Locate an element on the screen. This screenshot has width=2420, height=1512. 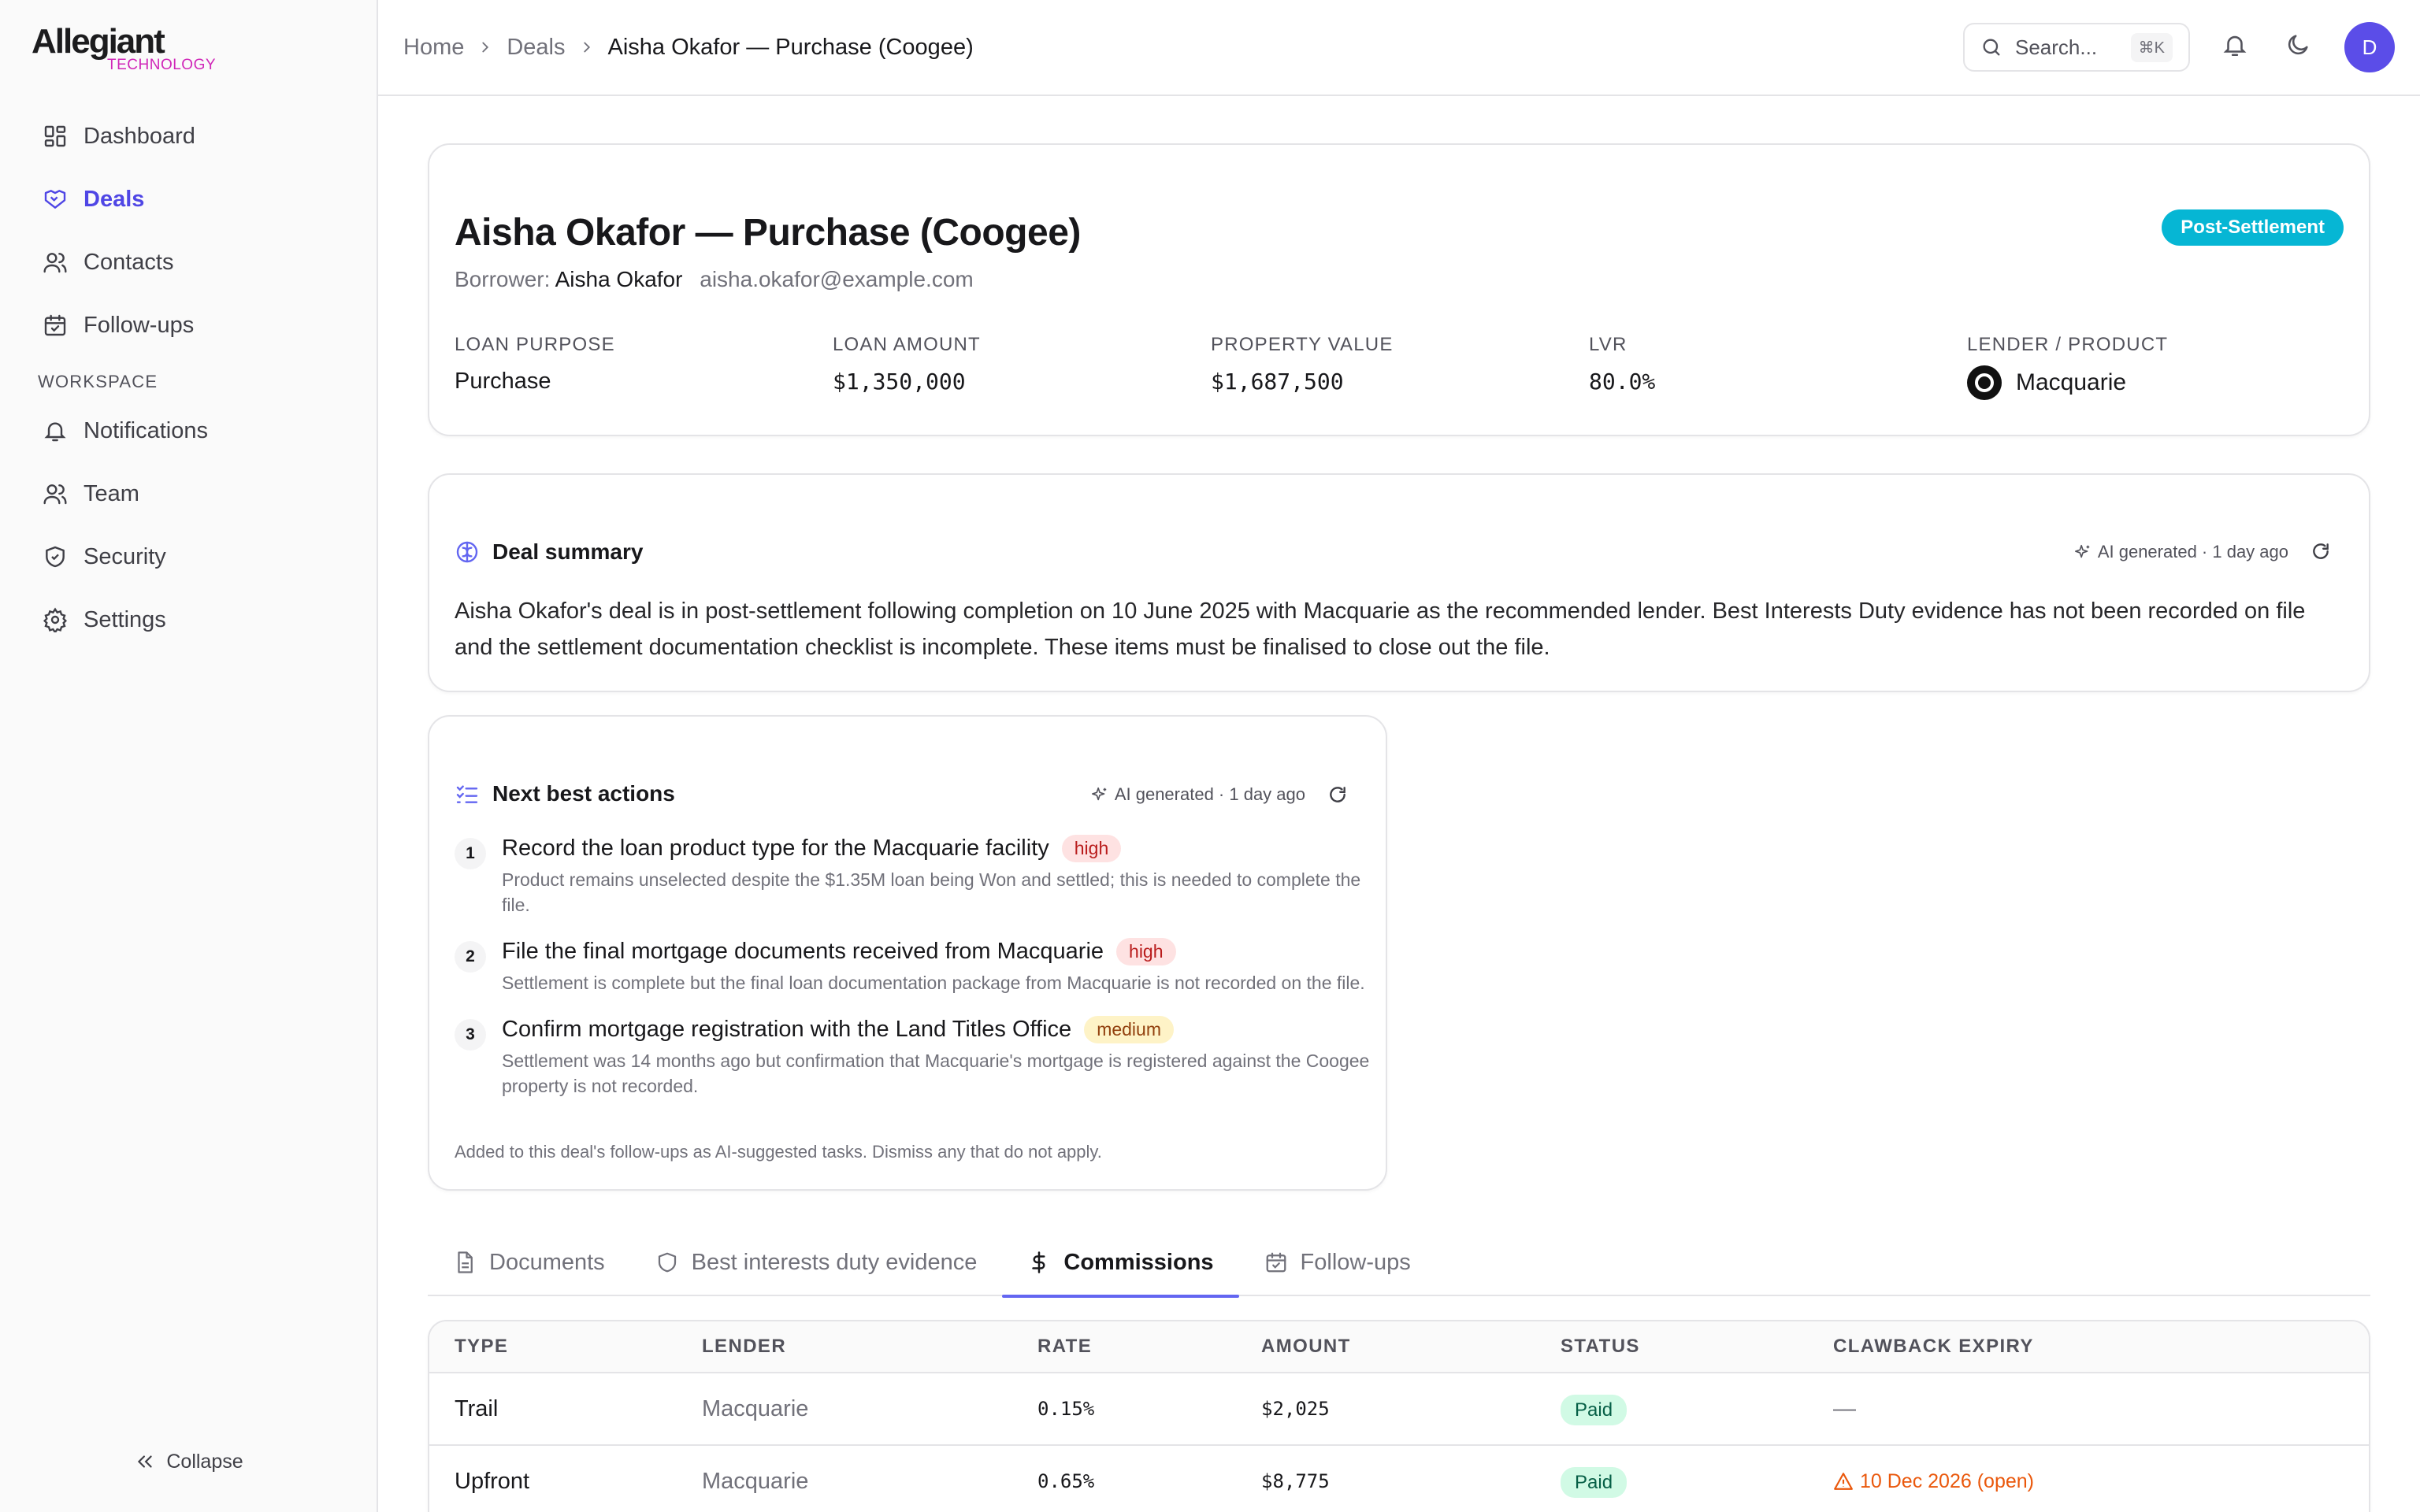
theme-toggle-button is located at coordinates (2300, 47).